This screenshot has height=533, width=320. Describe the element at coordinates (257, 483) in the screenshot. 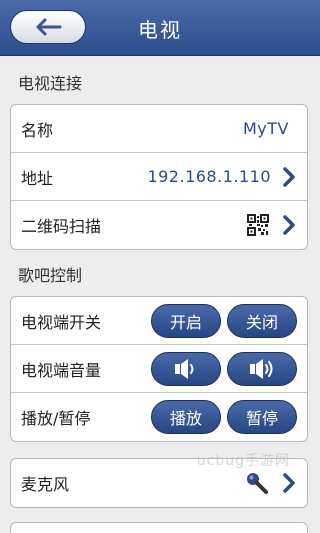

I see `microphone-icon` at that location.